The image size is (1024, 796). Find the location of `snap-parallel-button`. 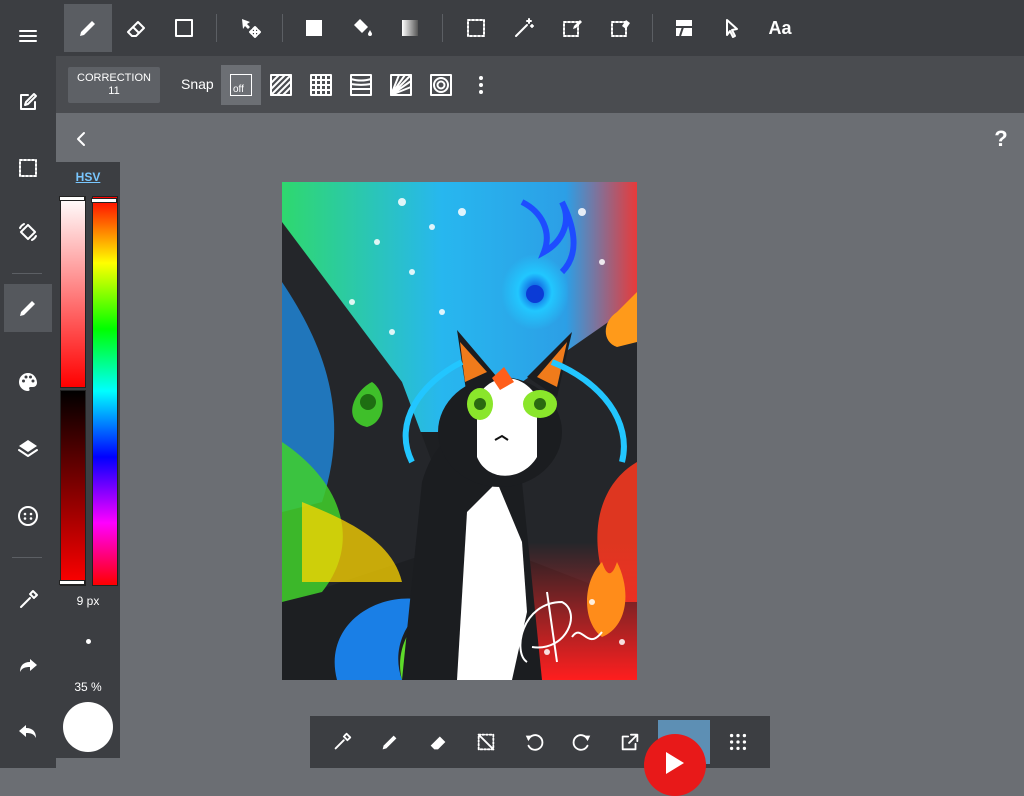

snap-parallel-button is located at coordinates (281, 85).